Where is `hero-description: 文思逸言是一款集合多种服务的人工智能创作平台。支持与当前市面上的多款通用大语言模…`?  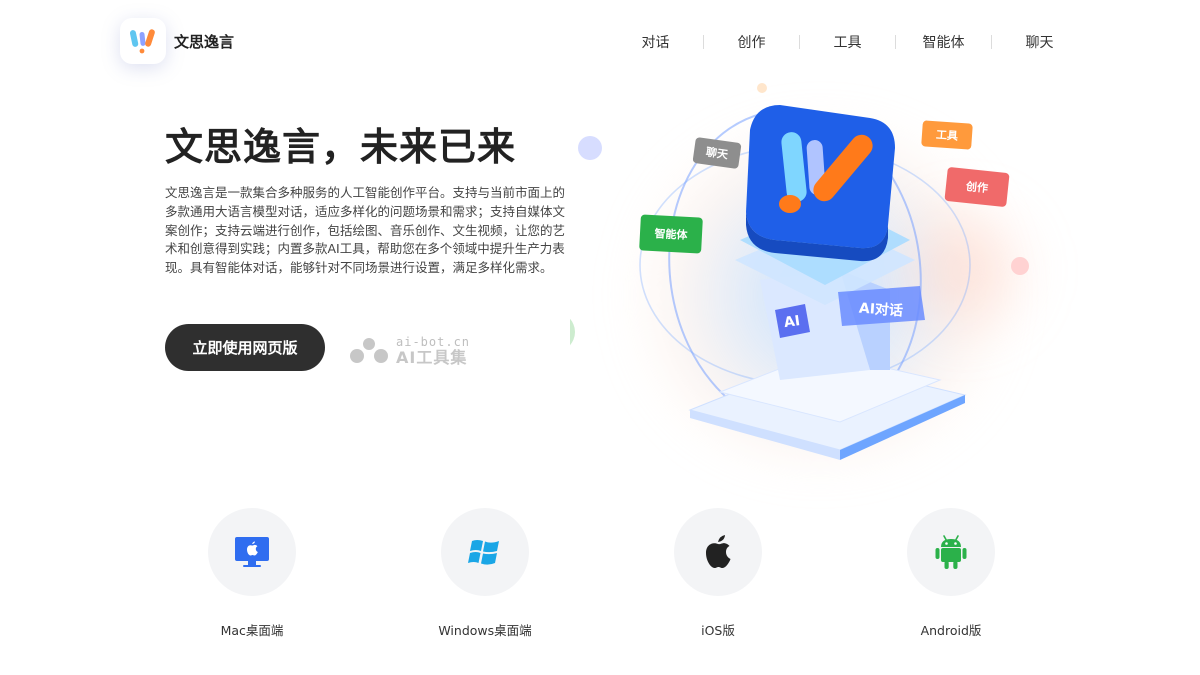 hero-description: 文思逸言是一款集合多种服务的人工智能创作平台。支持与当前市面上的多款通用大语言模… is located at coordinates (365, 230).